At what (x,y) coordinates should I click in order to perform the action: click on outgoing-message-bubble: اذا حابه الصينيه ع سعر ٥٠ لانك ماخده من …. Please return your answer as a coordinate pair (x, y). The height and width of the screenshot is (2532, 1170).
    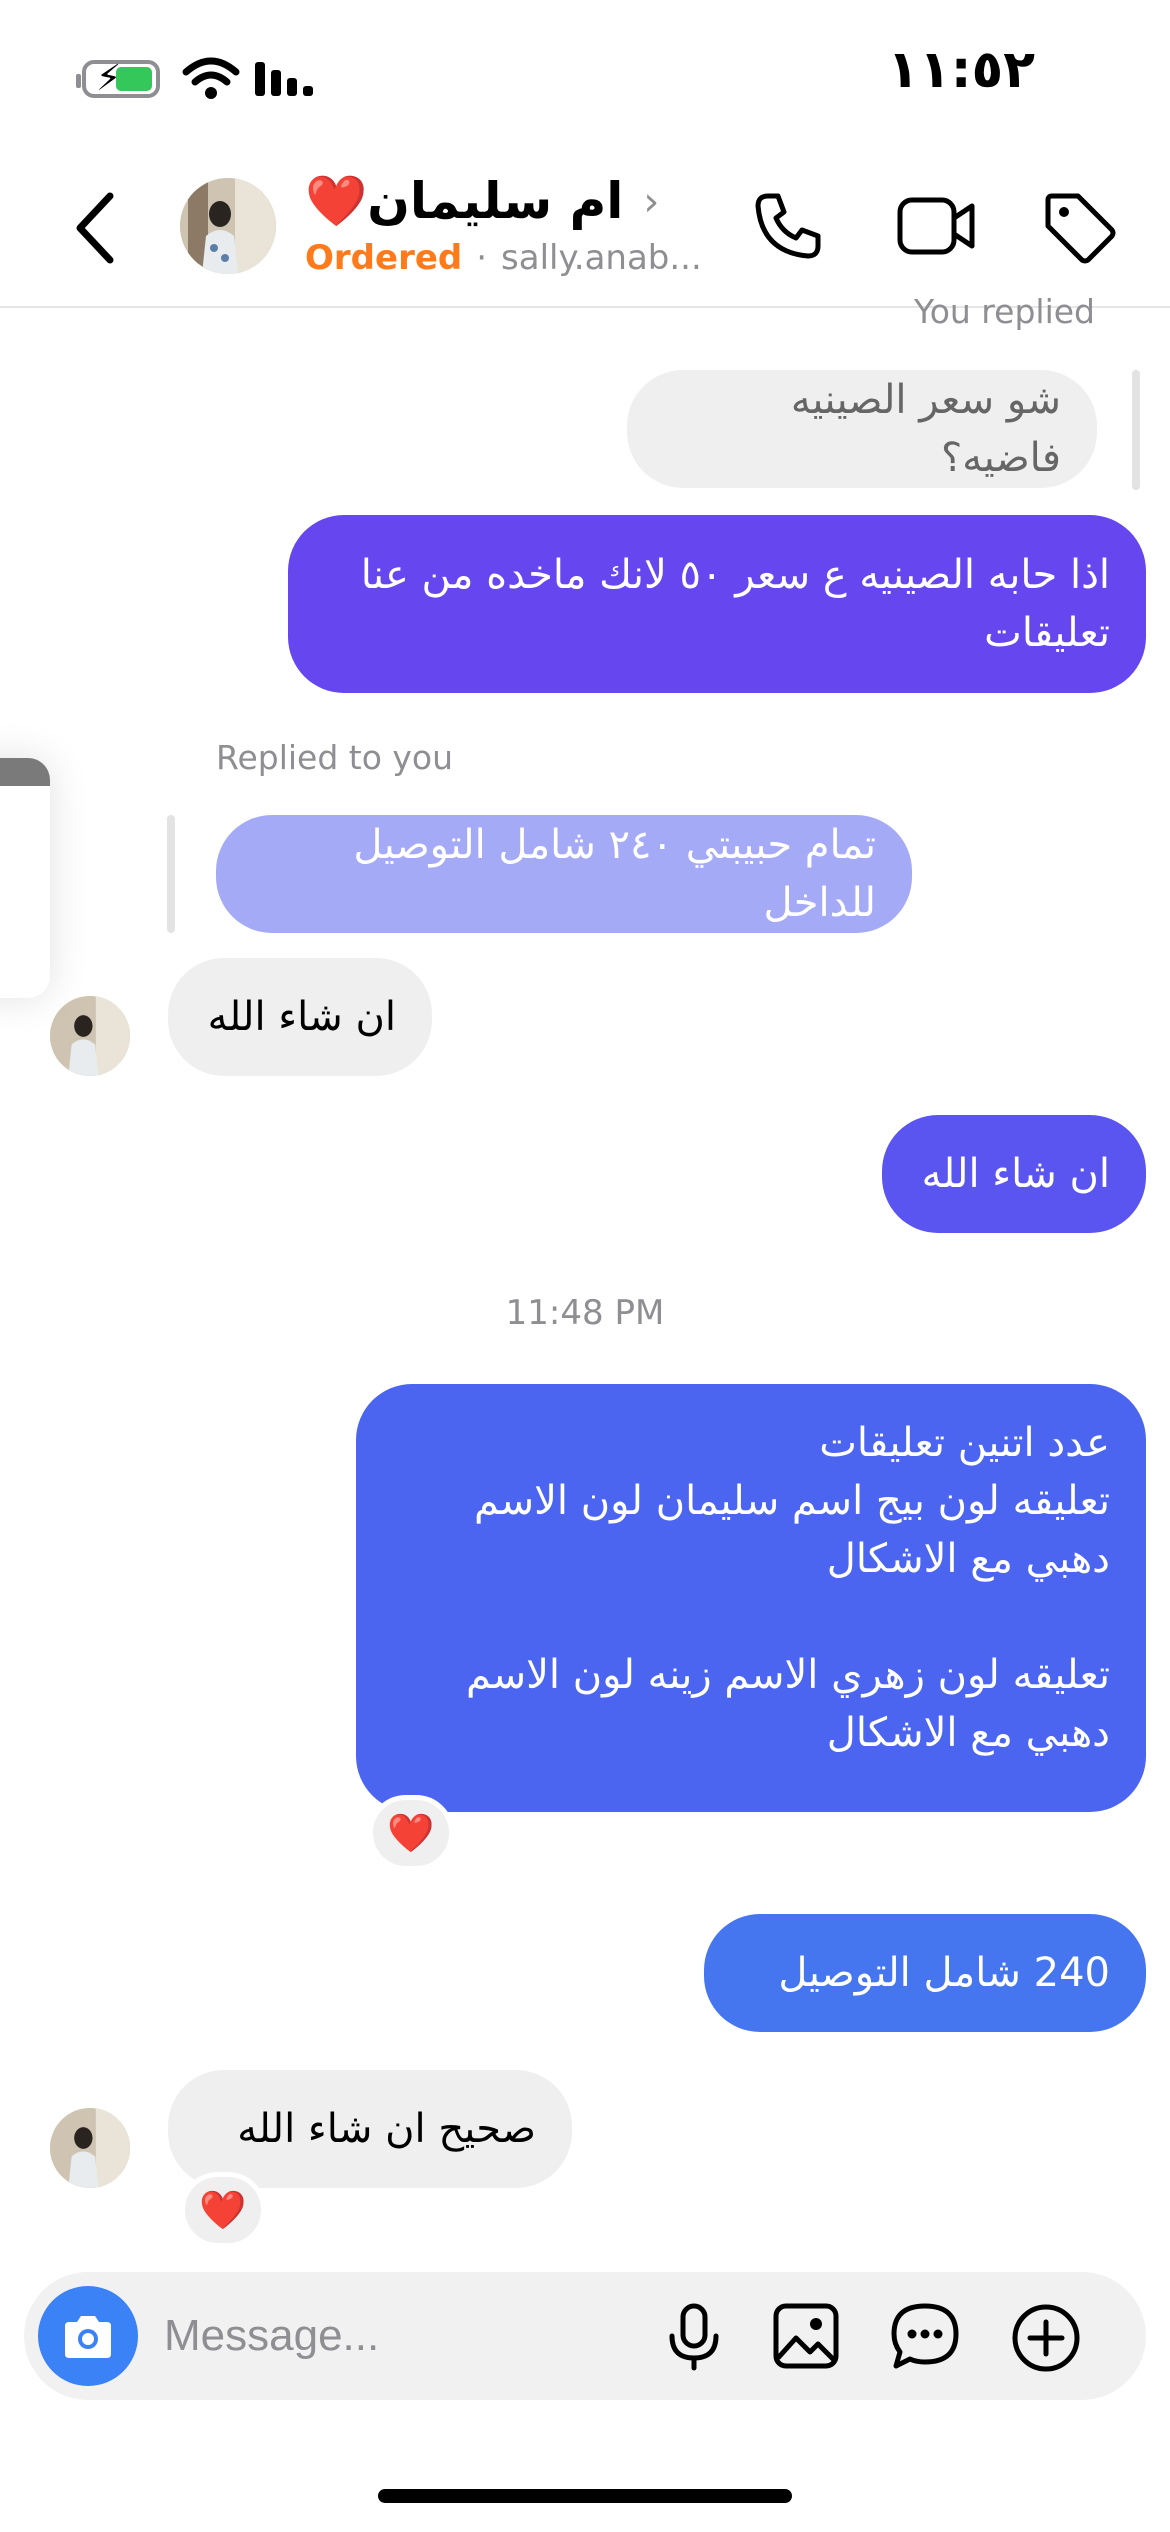
    Looking at the image, I should click on (717, 604).